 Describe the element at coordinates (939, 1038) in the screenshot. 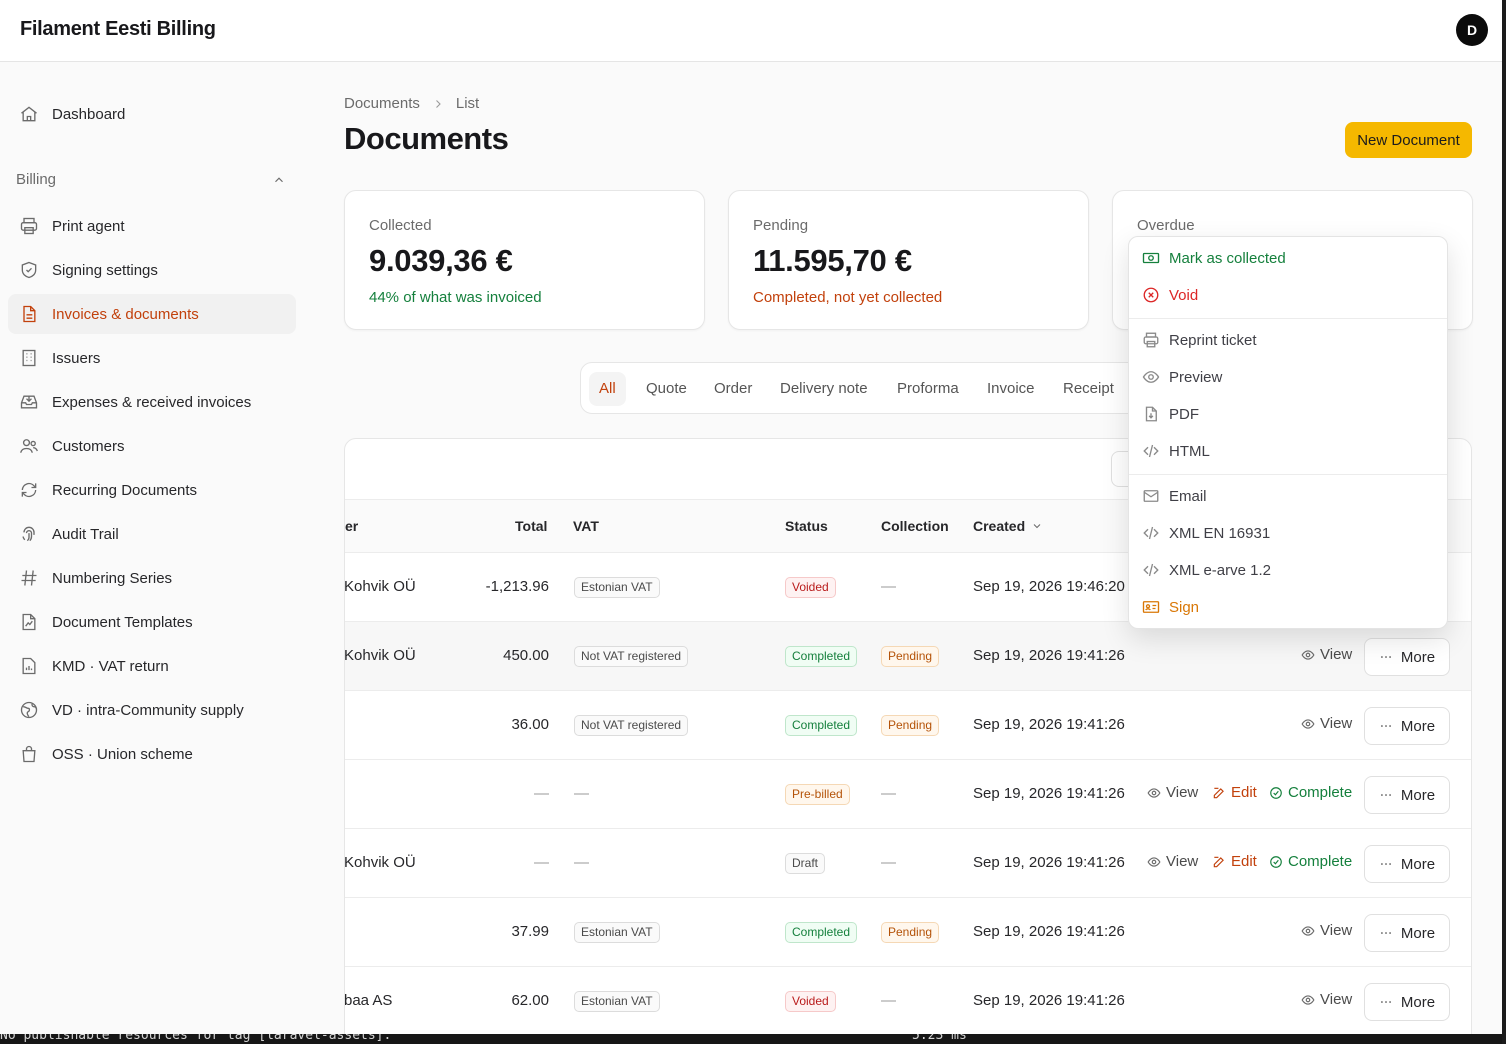

I see `terminal-timing: 5.23 ms` at that location.